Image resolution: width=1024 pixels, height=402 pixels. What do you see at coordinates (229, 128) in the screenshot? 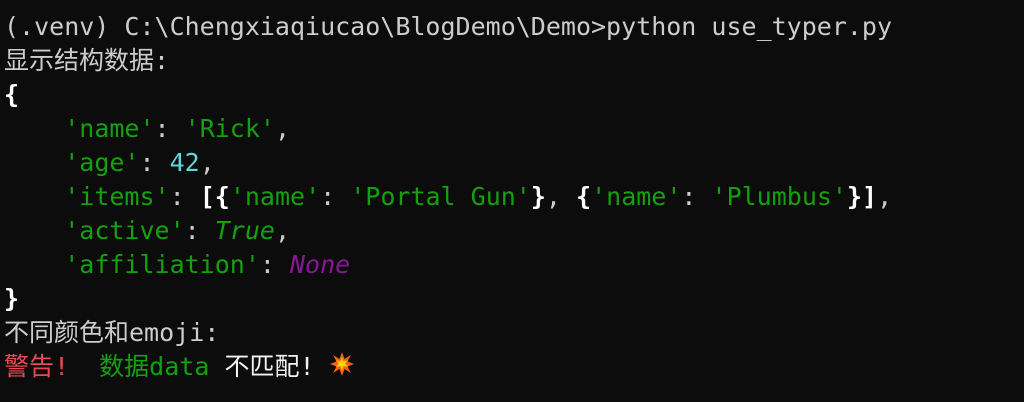
I see `value-name: 'Rick'` at bounding box center [229, 128].